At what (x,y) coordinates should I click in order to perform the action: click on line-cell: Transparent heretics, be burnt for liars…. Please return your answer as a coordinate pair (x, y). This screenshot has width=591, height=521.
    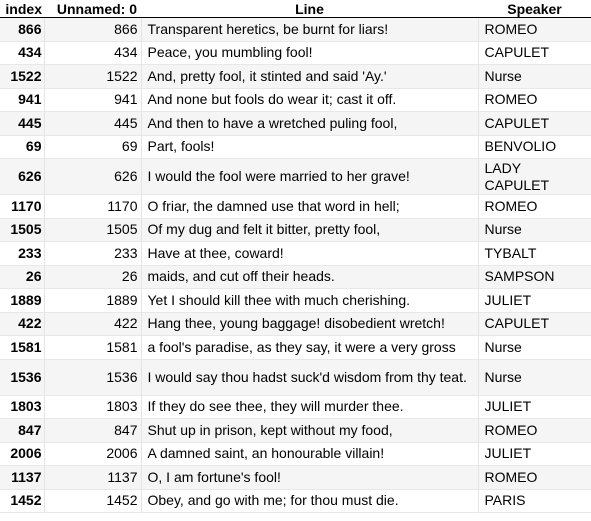
    Looking at the image, I should click on (309, 29).